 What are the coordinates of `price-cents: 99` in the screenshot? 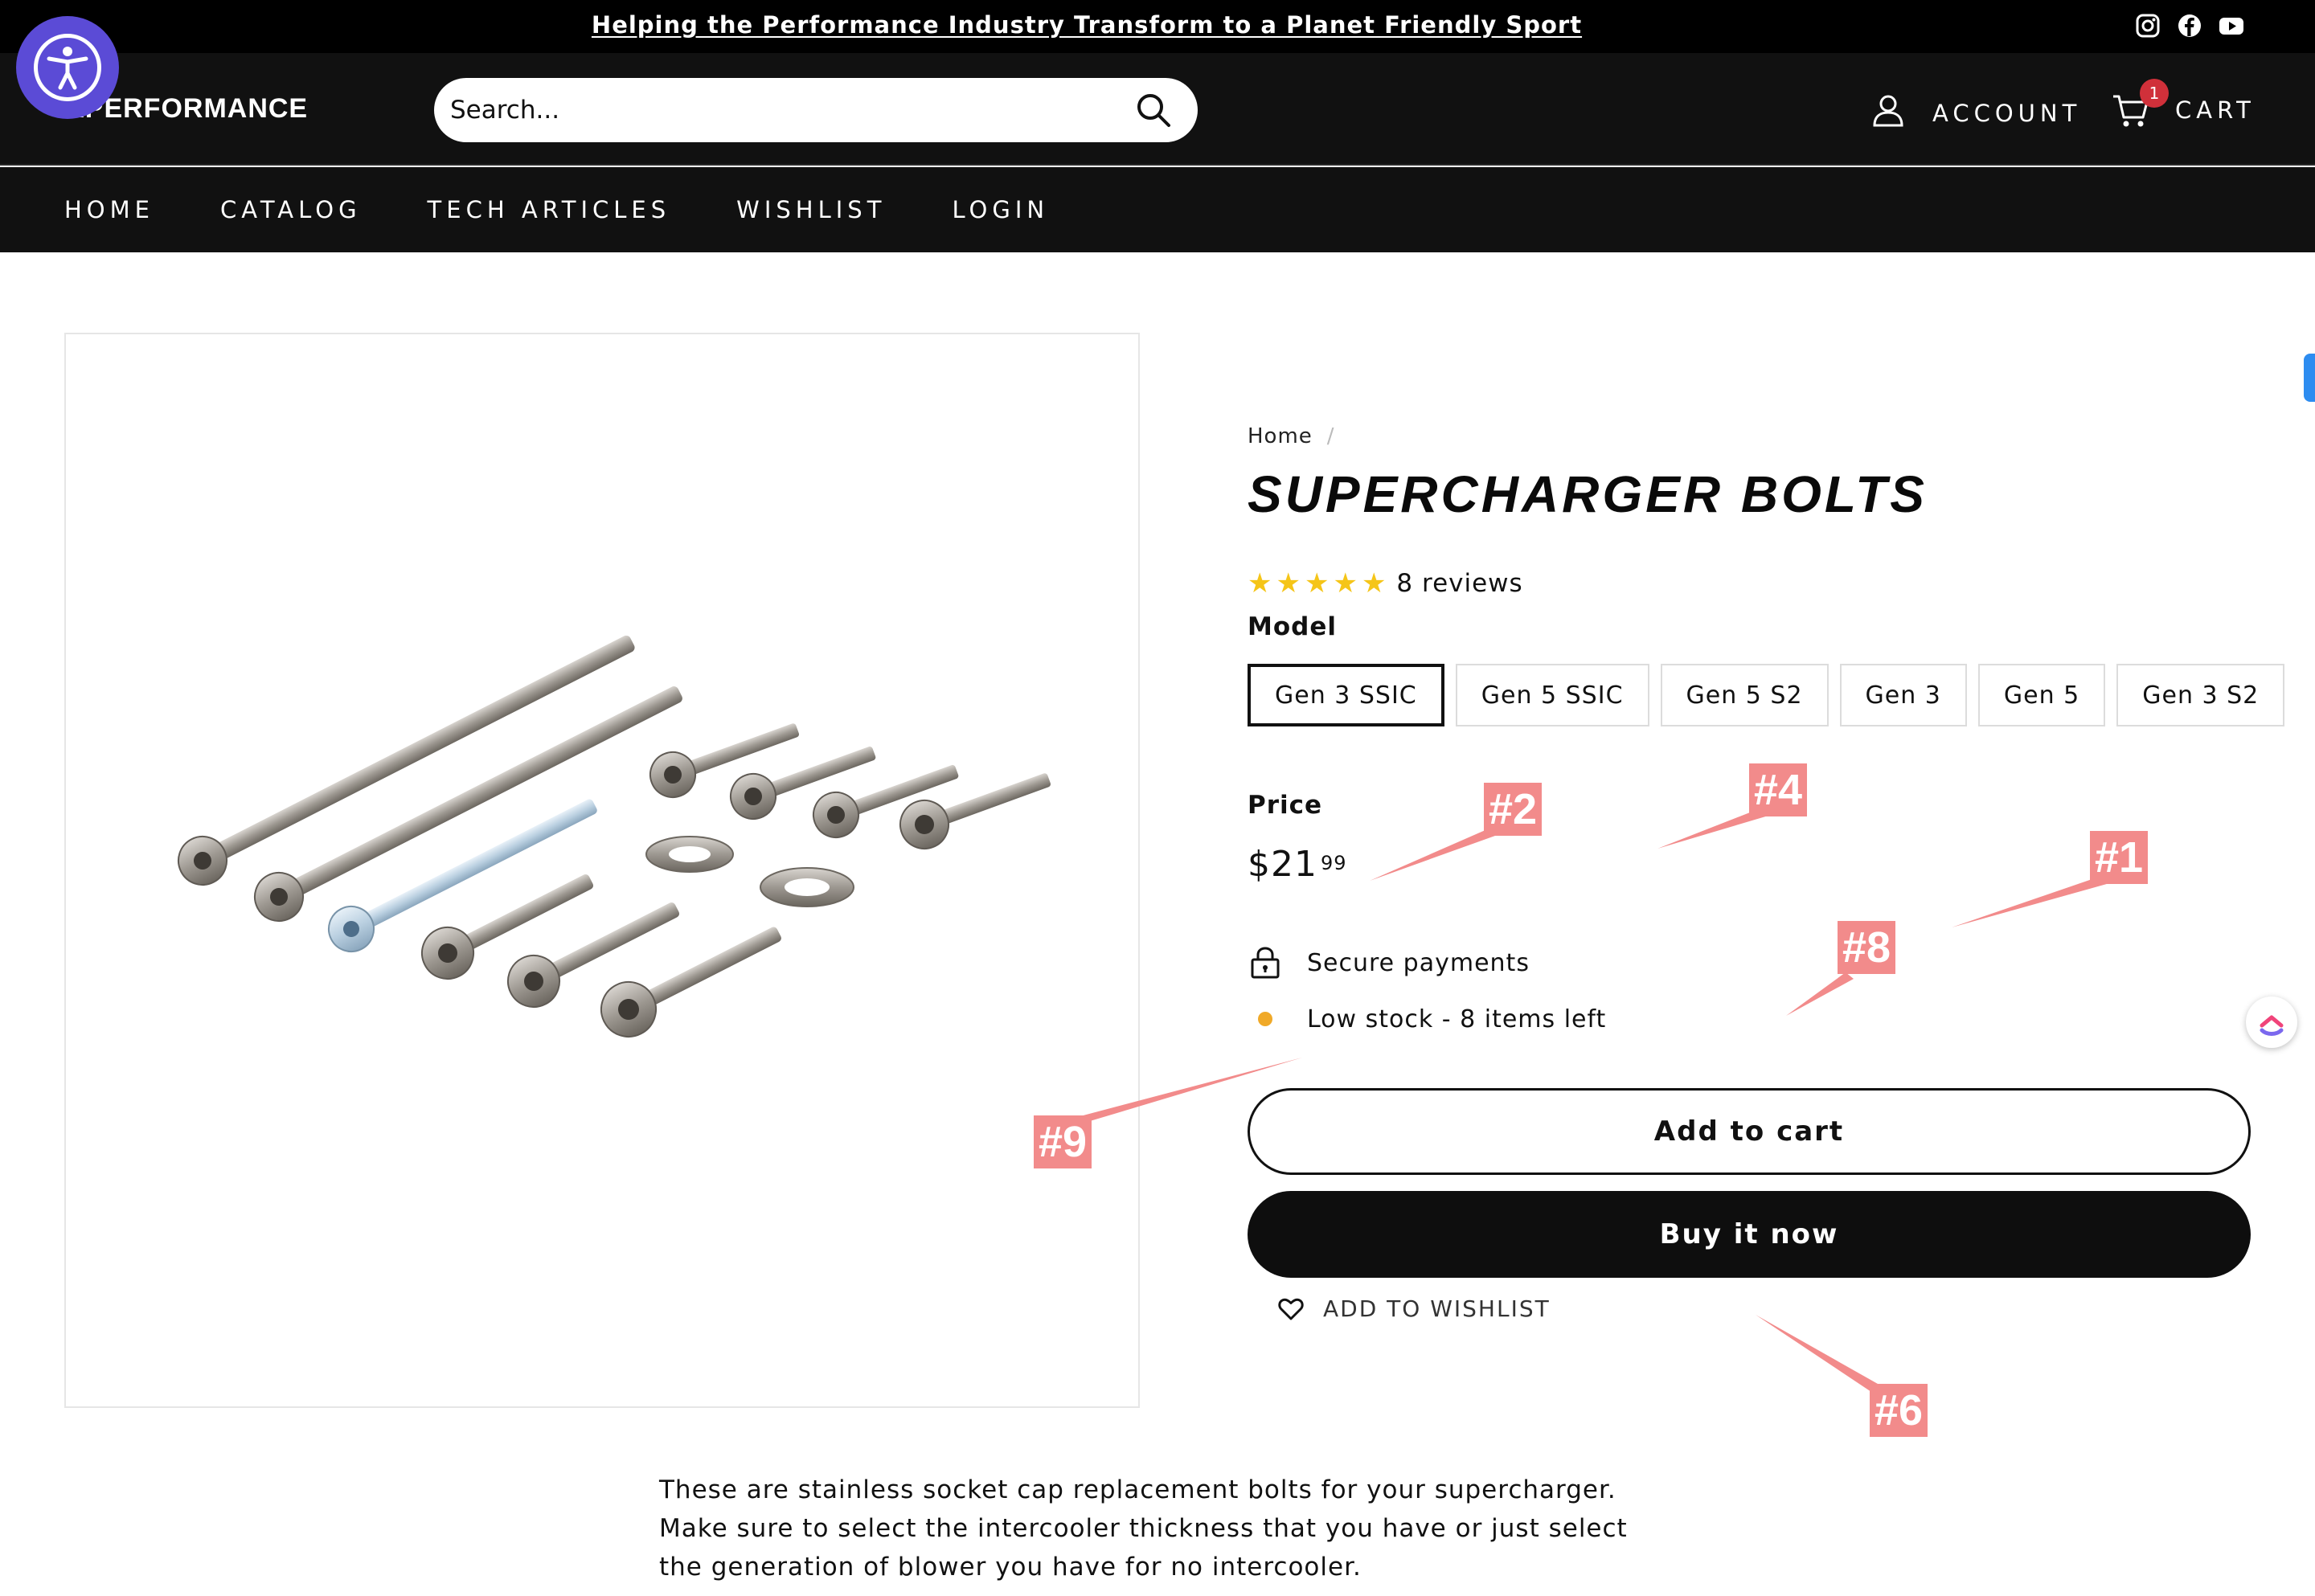 It's located at (1333, 863).